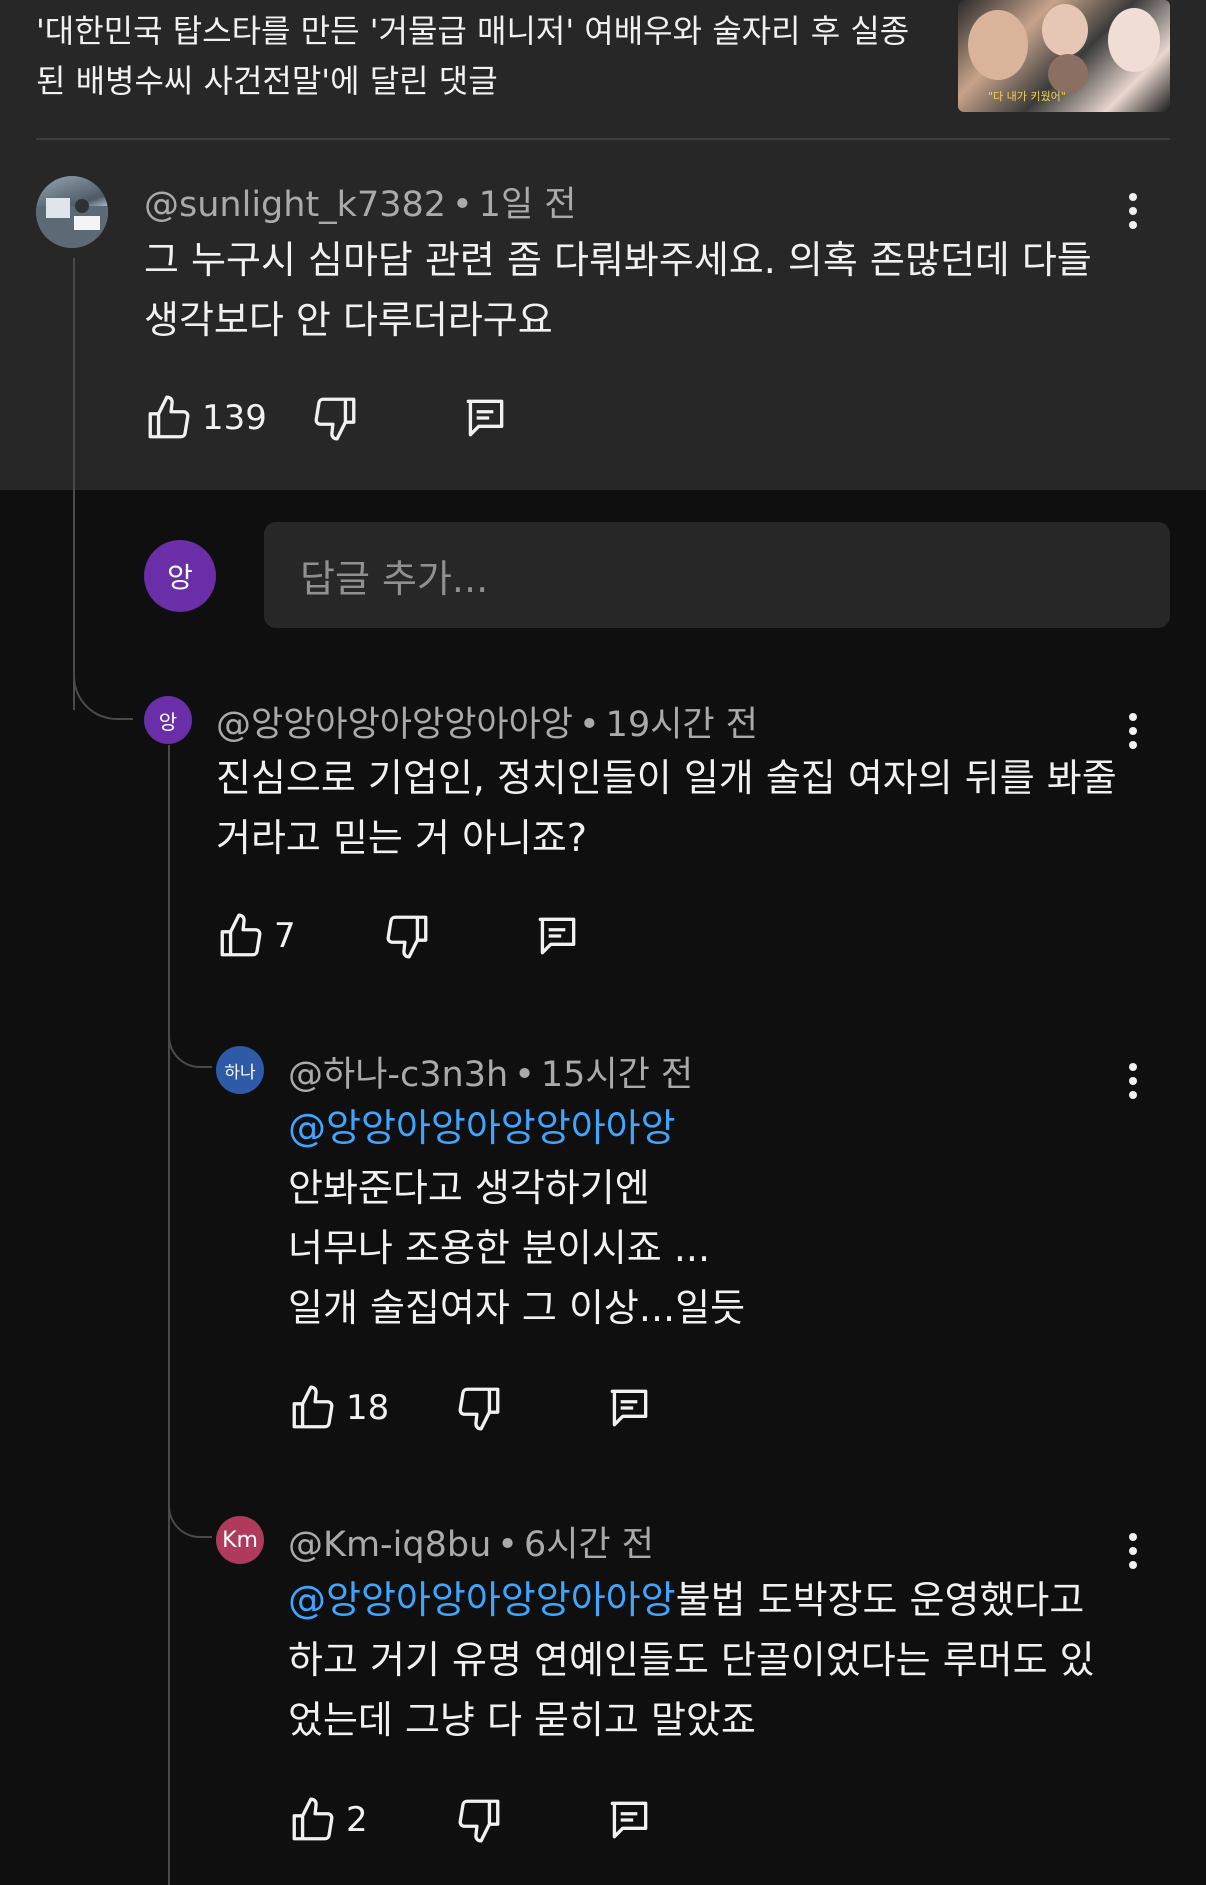 This screenshot has width=1206, height=1885. Describe the element at coordinates (240, 1070) in the screenshot. I see `avatar: 하나` at that location.